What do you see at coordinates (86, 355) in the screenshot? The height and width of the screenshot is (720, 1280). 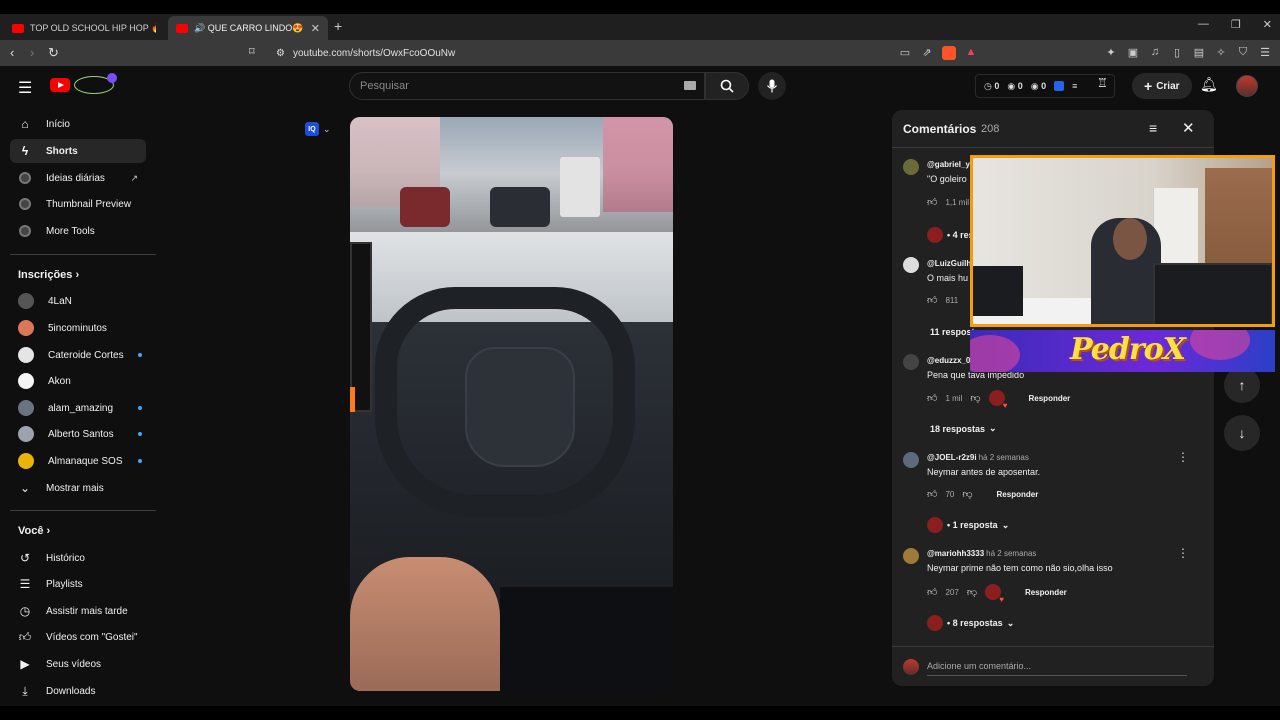 I see `channel-name: Cateroide Cortes` at bounding box center [86, 355].